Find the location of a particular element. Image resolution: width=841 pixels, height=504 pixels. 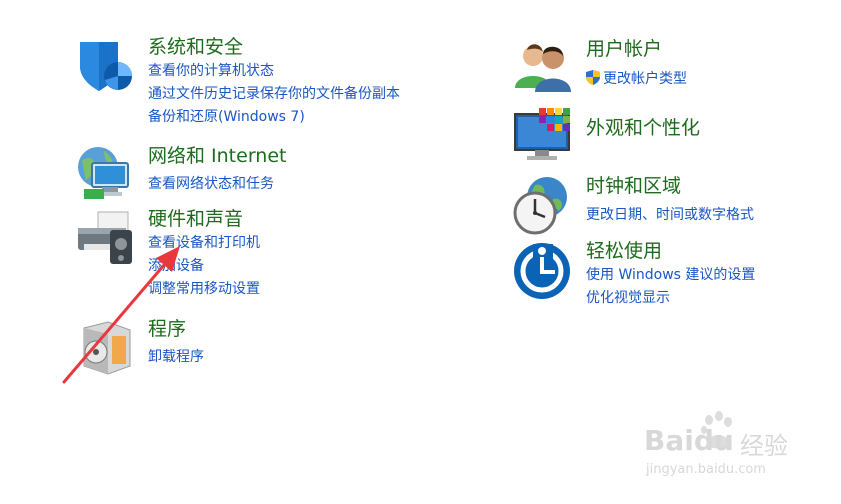

add-device-link: 添加设备 is located at coordinates (176, 266).